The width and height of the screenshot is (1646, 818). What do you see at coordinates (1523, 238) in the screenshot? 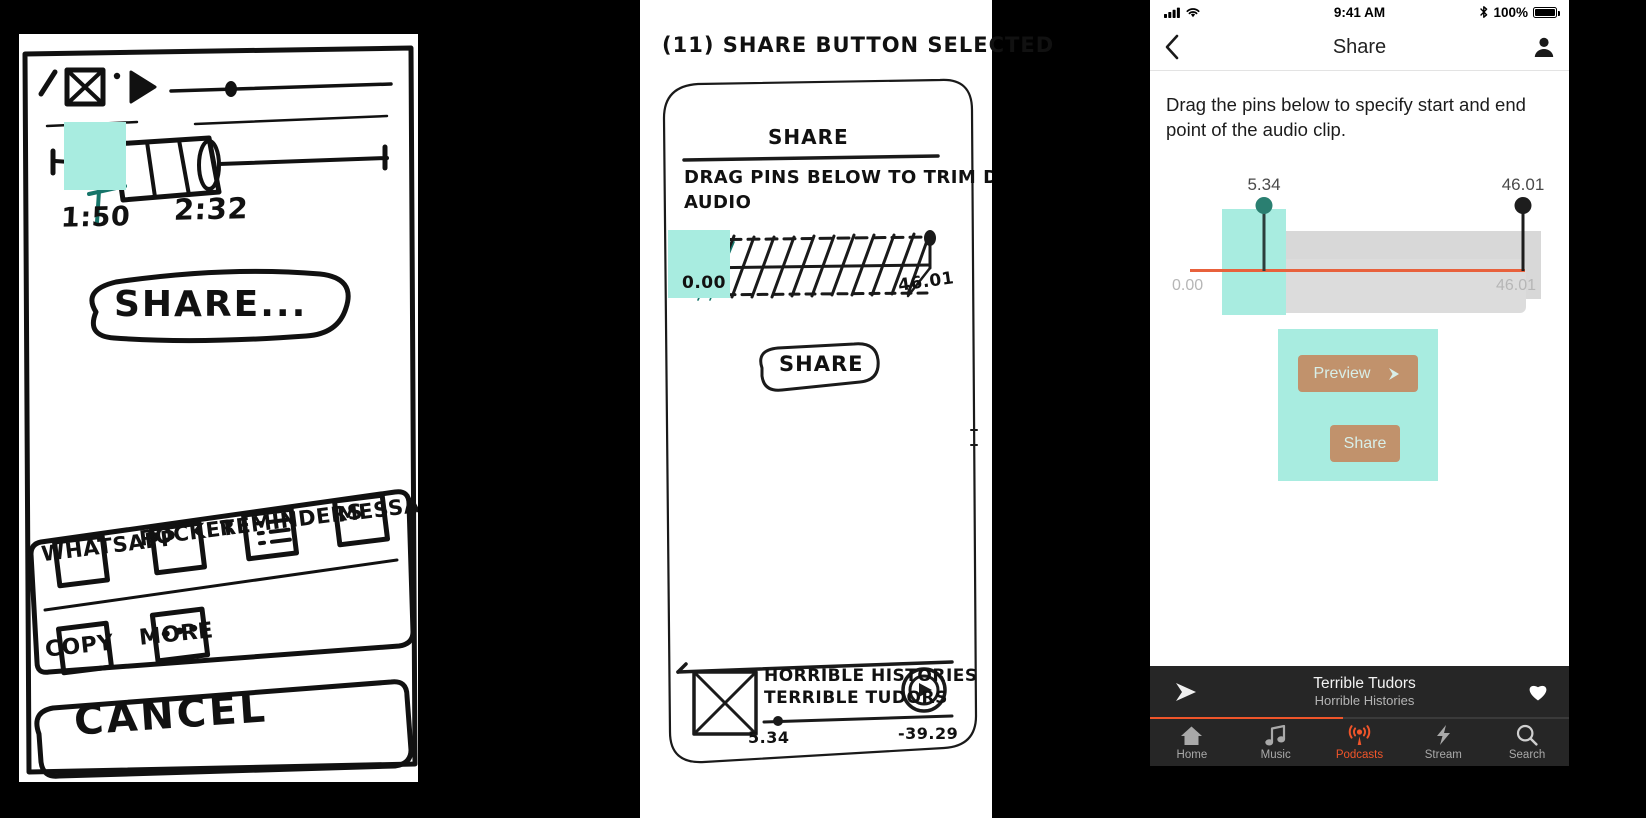
I see `end-pin-stem` at bounding box center [1523, 238].